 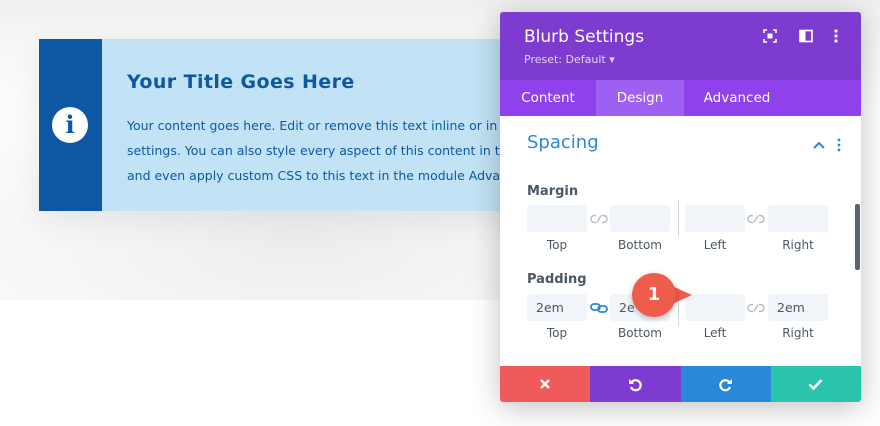 I want to click on margin-bottom-label: Bottom, so click(x=639, y=245).